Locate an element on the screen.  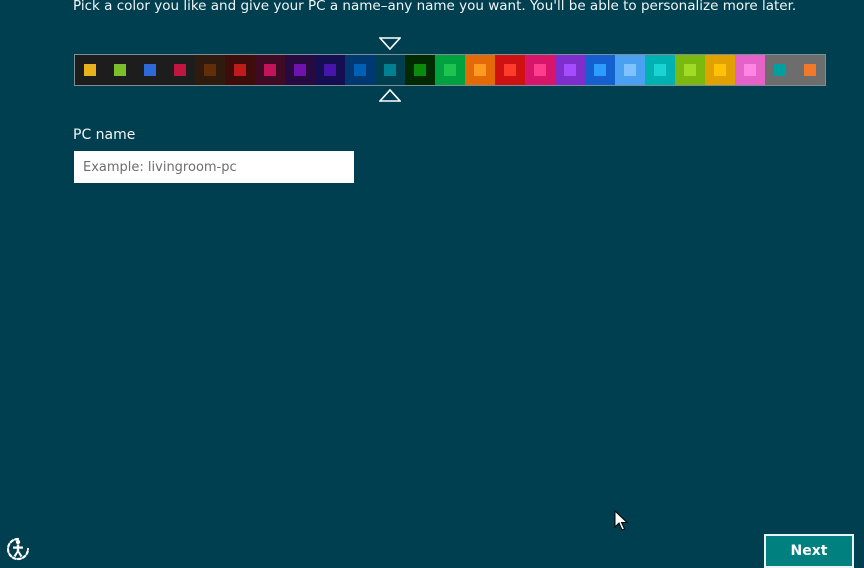
selected-color-marker-top is located at coordinates (390, 44).